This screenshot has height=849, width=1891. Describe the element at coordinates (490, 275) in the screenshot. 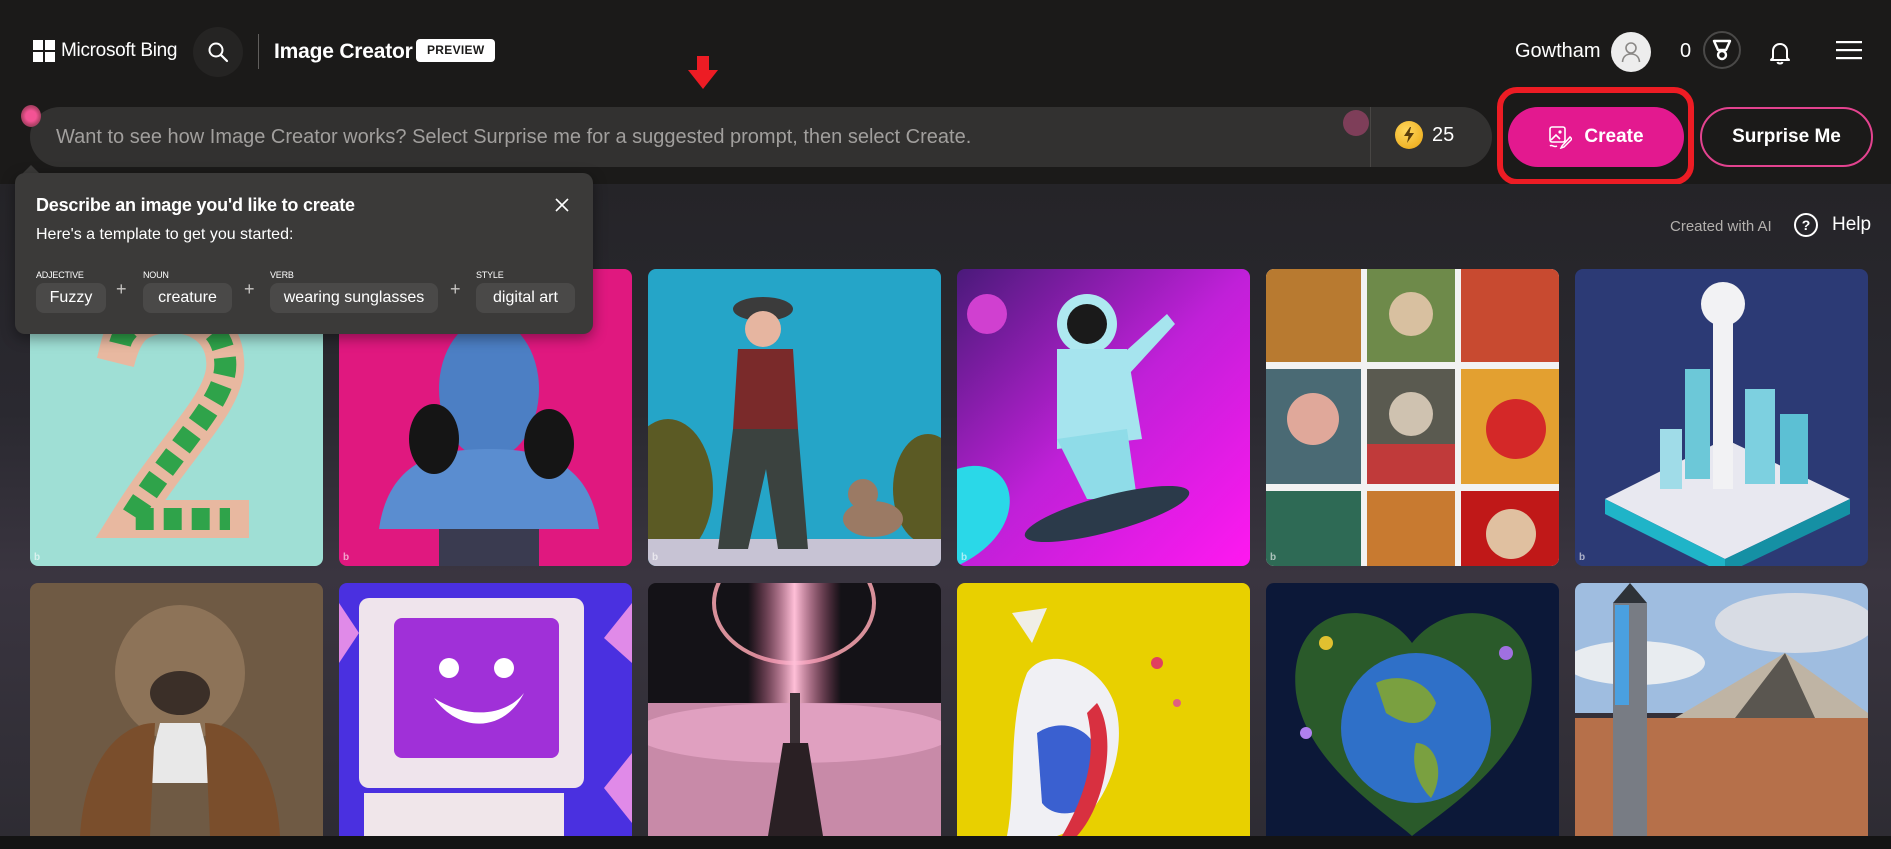

I see `style-label: STYLE` at that location.